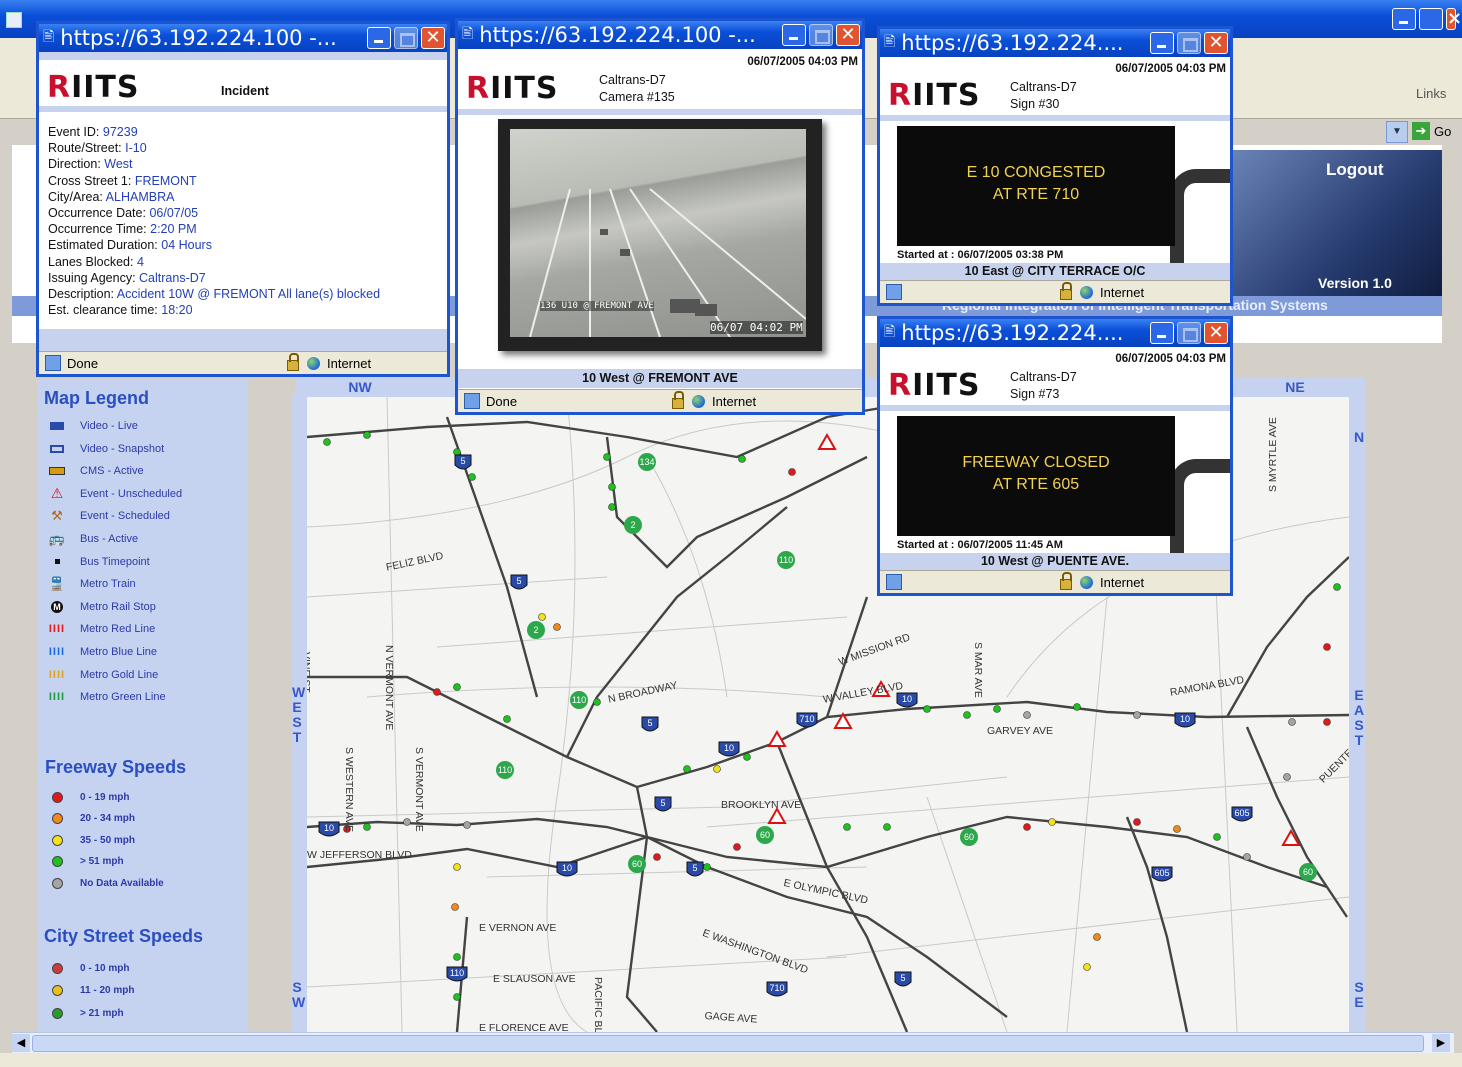 The height and width of the screenshot is (1067, 1462). Describe the element at coordinates (1189, 333) in the screenshot. I see `sign73-maximize-button` at that location.